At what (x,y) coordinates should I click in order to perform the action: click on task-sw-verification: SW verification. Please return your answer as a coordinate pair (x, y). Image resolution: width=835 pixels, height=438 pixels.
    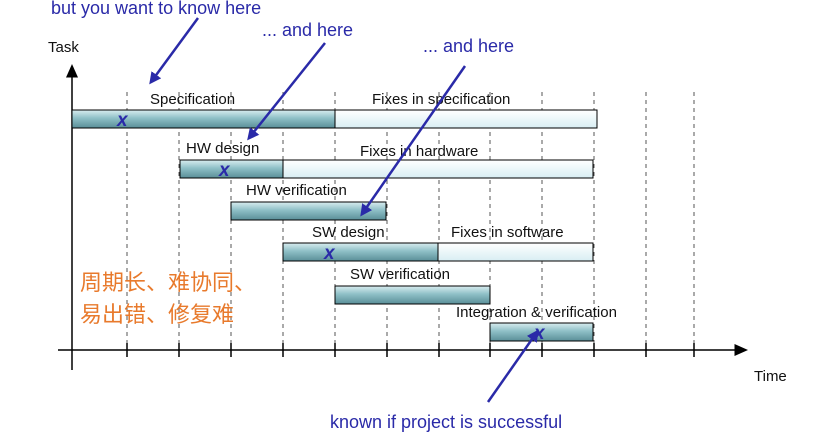
    Looking at the image, I should click on (412, 285).